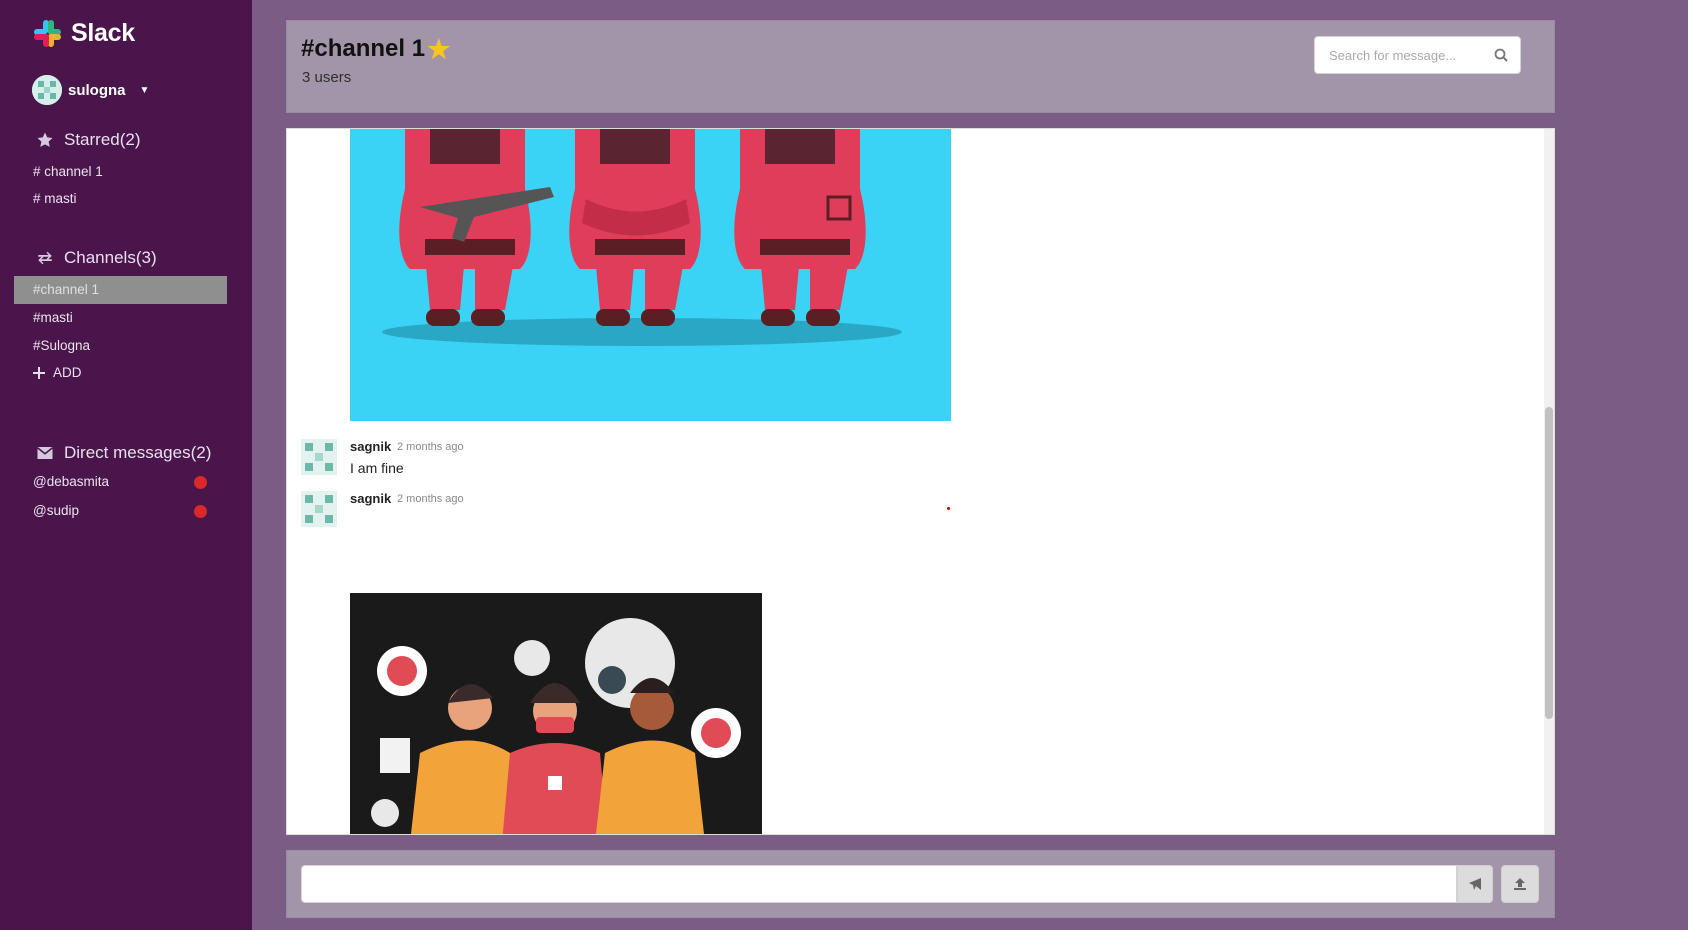  What do you see at coordinates (103, 33) in the screenshot?
I see `app-title: Slack` at bounding box center [103, 33].